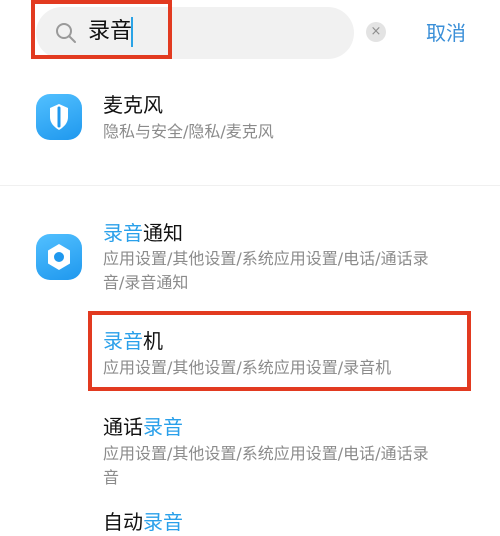  Describe the element at coordinates (143, 233) in the screenshot. I see `result-title: 录音通知` at that location.